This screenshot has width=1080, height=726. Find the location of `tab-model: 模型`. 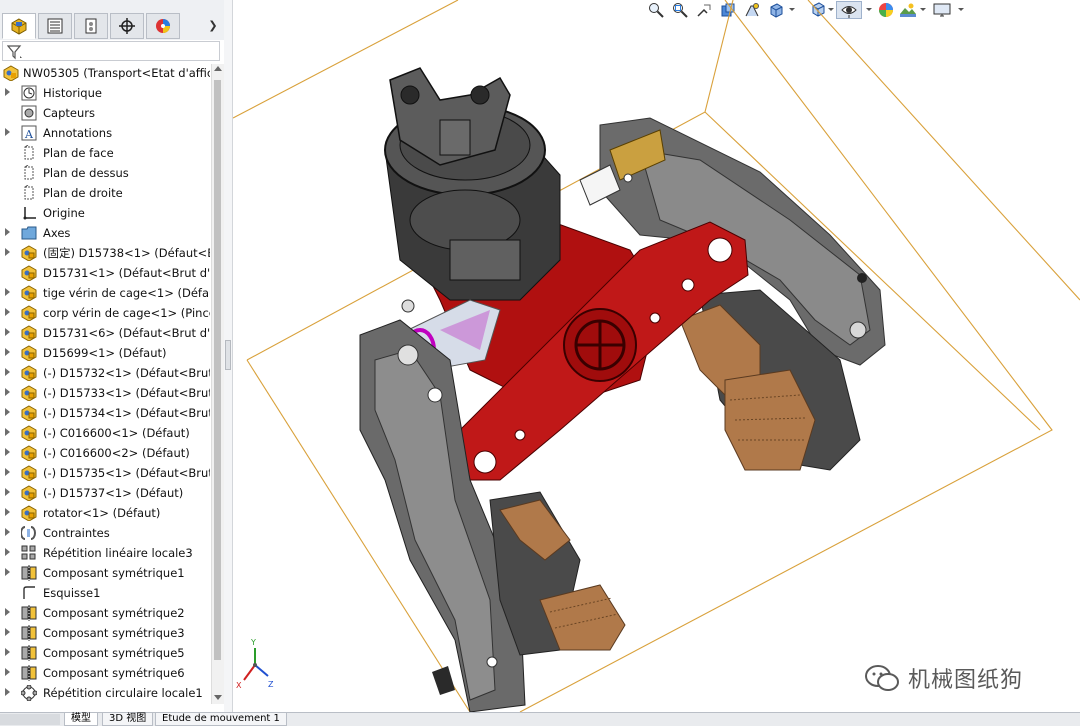

tab-model: 模型 is located at coordinates (81, 719).